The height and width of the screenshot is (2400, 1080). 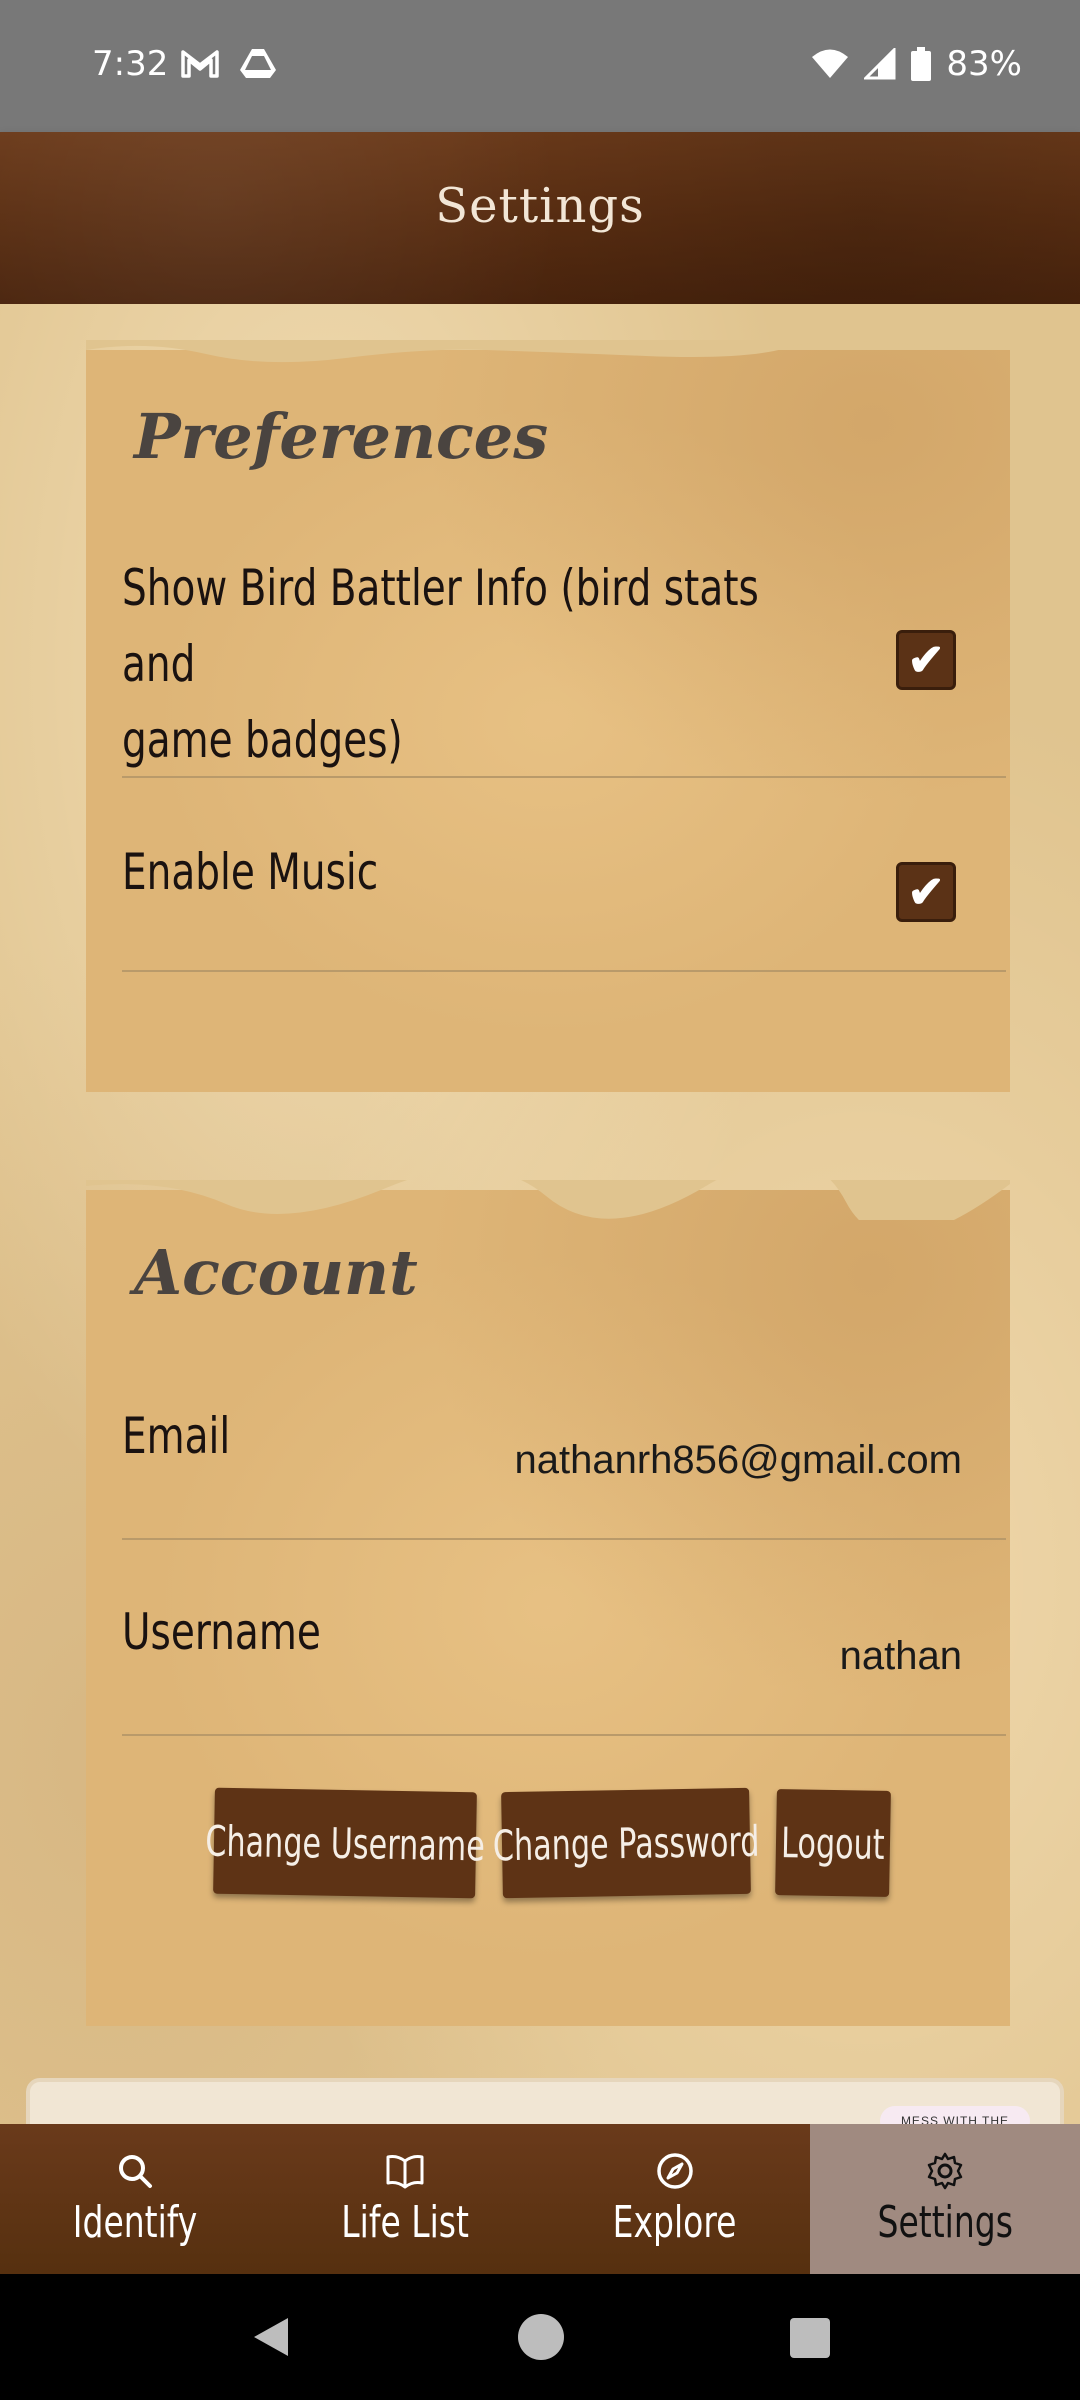 What do you see at coordinates (540, 206) in the screenshot?
I see `page-title: Settings` at bounding box center [540, 206].